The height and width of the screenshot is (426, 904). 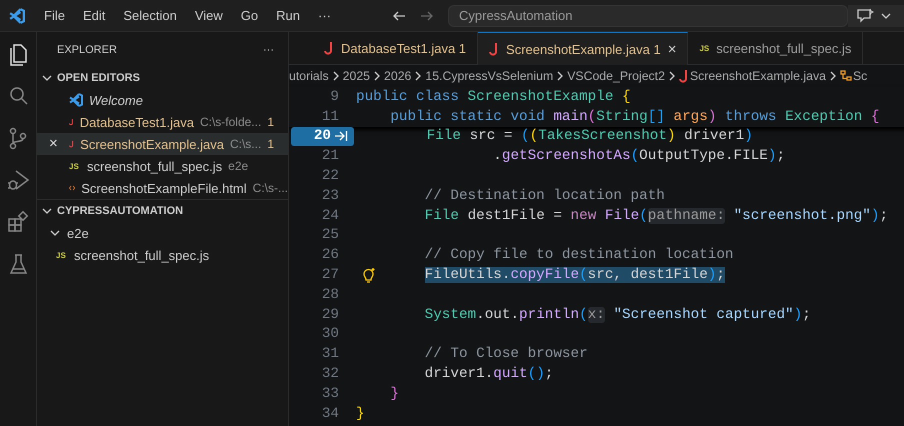 I want to click on breadcrumb-item: 2026, so click(x=398, y=76).